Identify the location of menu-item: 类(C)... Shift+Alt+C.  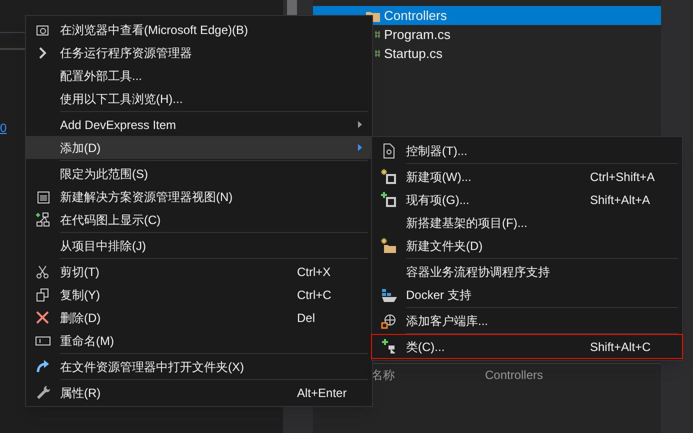
(527, 346).